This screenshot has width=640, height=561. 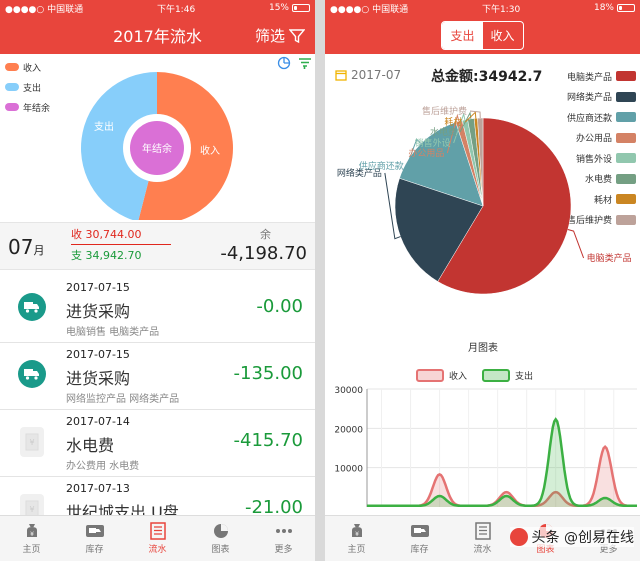 I want to click on y-tick-label: 30000, so click(x=348, y=391).